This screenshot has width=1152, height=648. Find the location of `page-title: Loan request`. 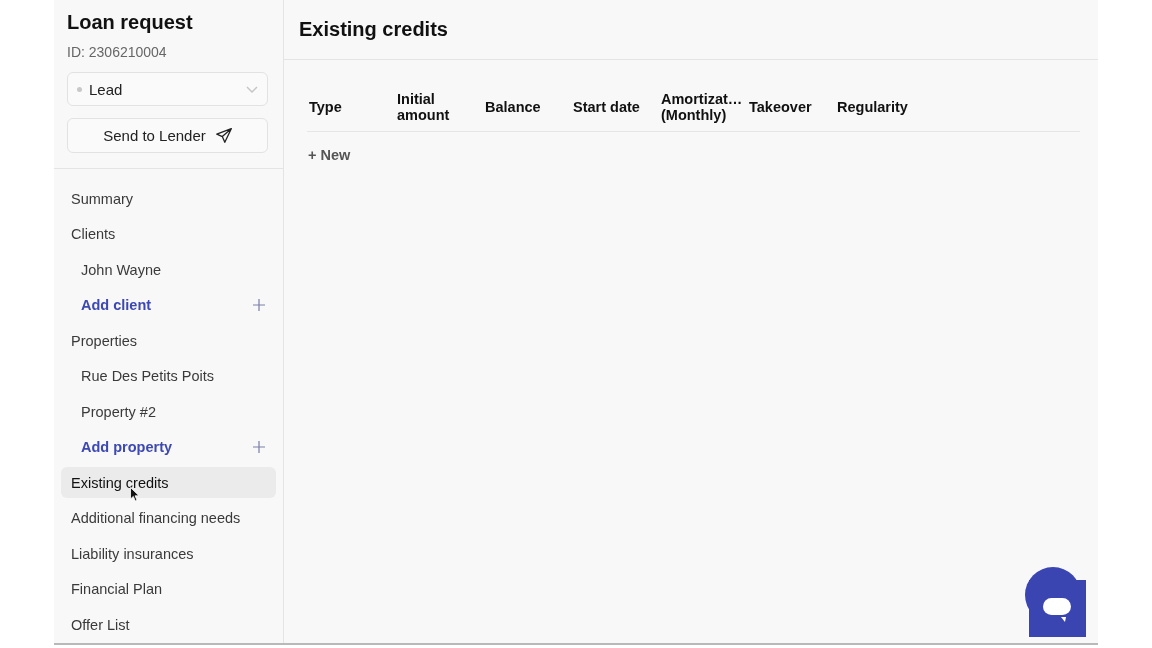

page-title: Loan request is located at coordinates (130, 22).